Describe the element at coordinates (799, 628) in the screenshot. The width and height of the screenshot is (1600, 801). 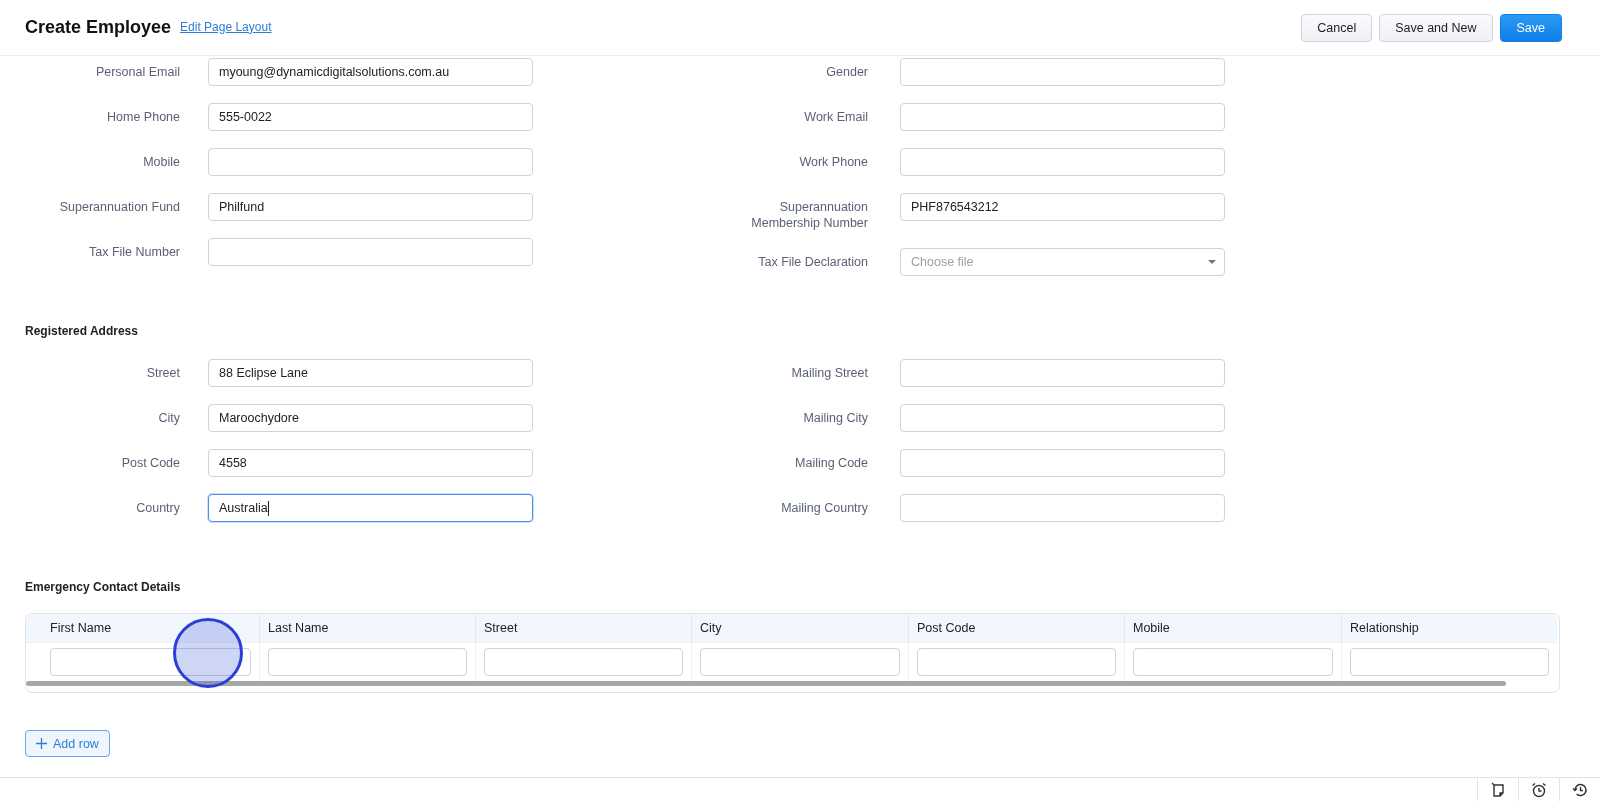
I see `column-header: City` at that location.